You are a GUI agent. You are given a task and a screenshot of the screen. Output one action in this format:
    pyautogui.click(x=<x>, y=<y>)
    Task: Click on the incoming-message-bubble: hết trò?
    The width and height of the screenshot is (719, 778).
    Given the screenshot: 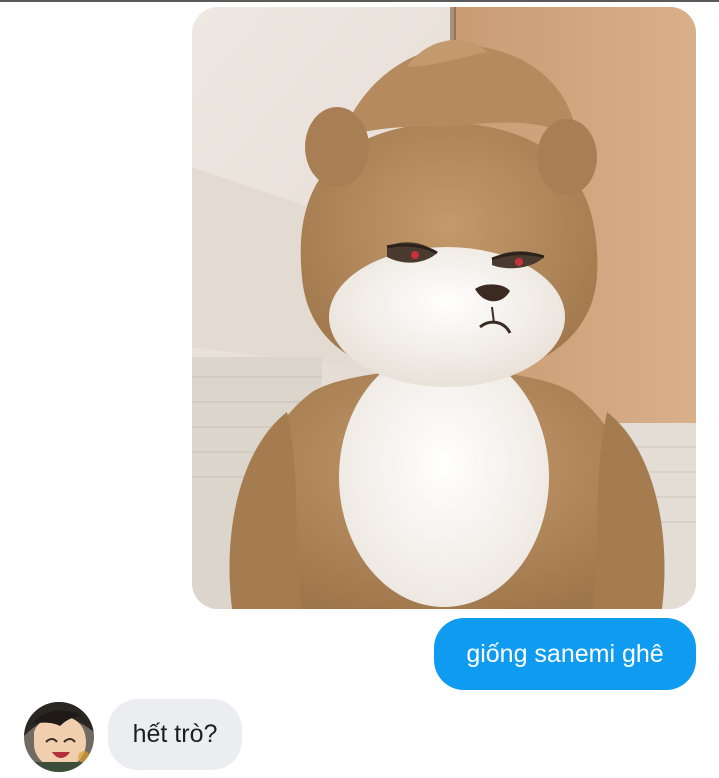 What is the action you would take?
    pyautogui.click(x=175, y=734)
    